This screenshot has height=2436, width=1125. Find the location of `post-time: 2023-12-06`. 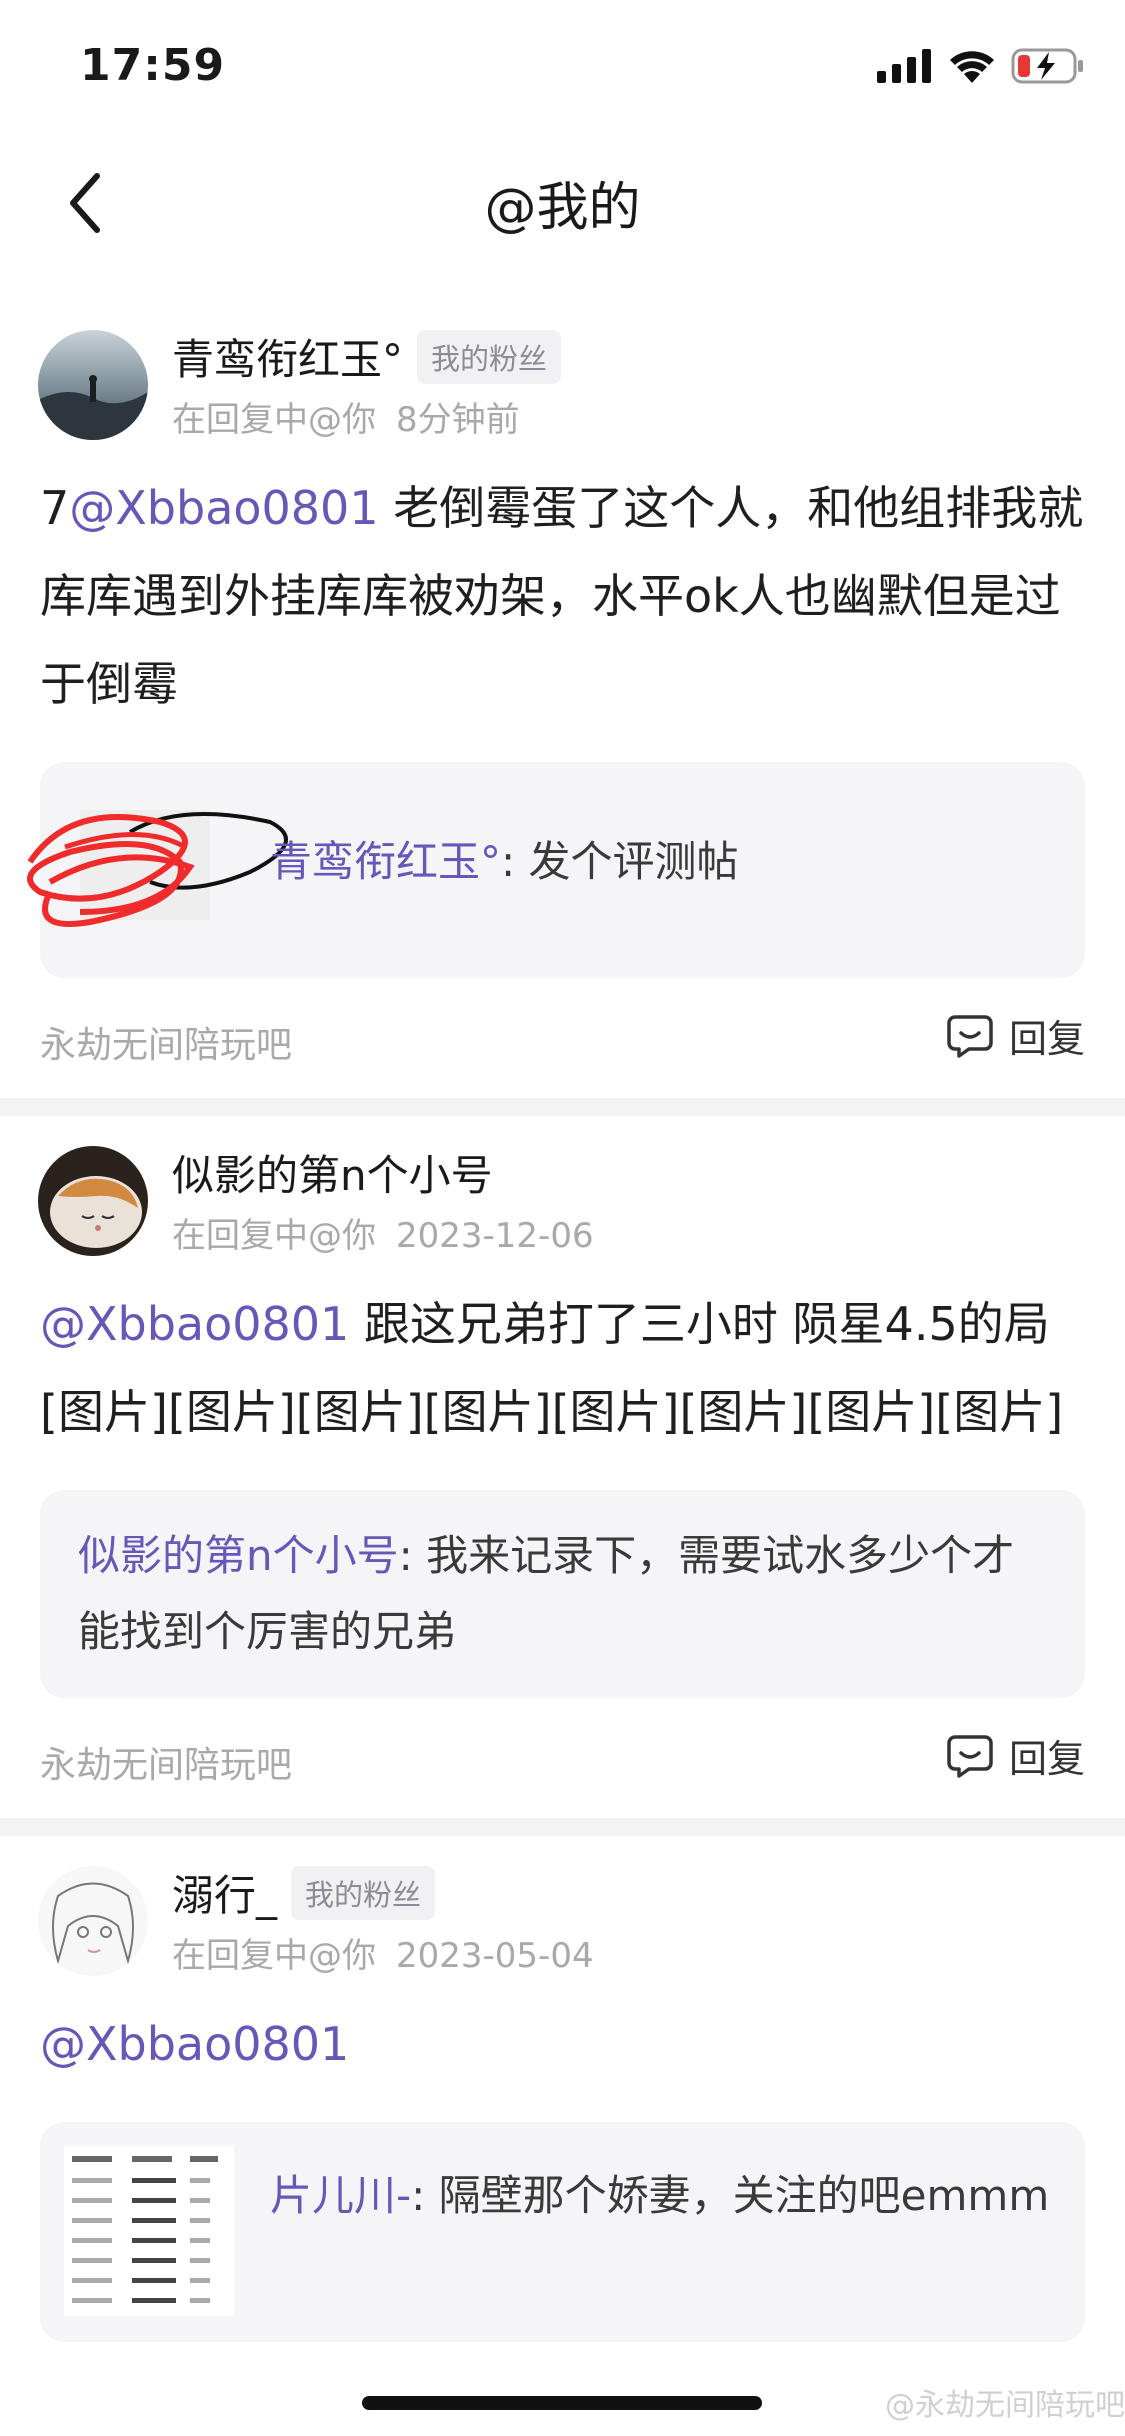

post-time: 2023-12-06 is located at coordinates (495, 1236).